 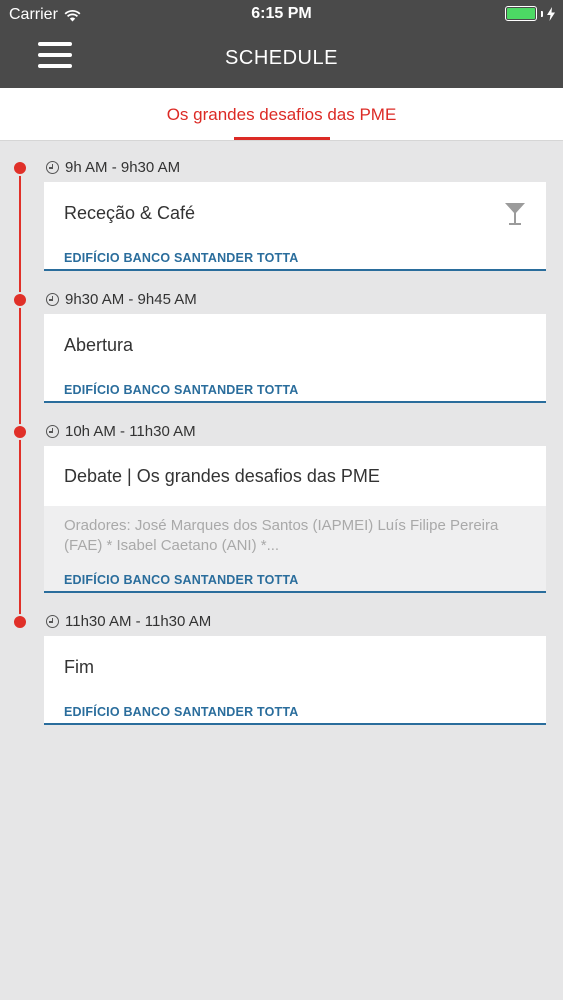 What do you see at coordinates (20, 395) in the screenshot?
I see `timeline-line` at bounding box center [20, 395].